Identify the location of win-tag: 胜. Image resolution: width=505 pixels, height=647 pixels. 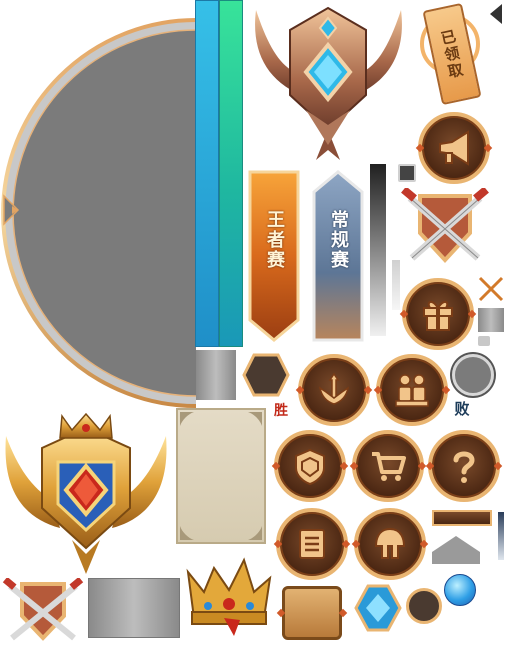
(281, 411).